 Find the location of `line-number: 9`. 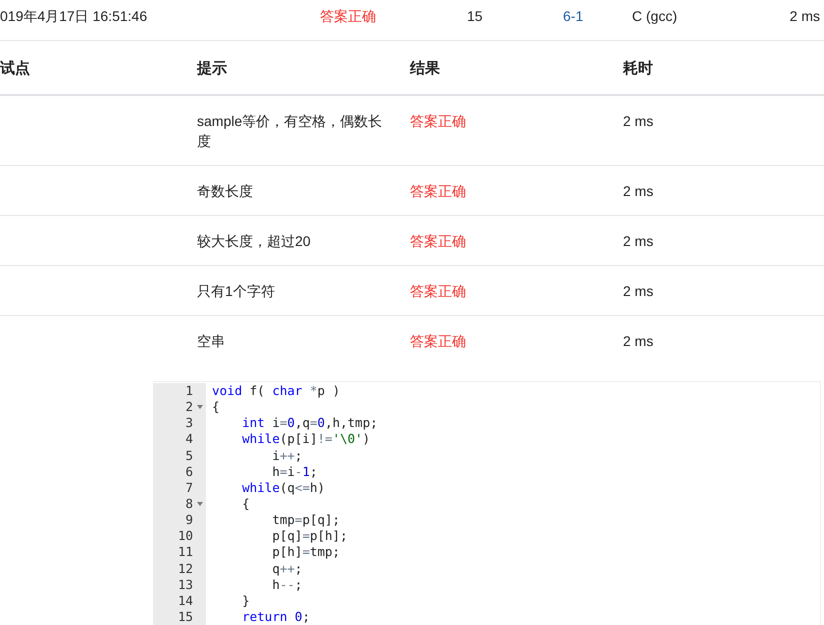

line-number: 9 is located at coordinates (188, 520).